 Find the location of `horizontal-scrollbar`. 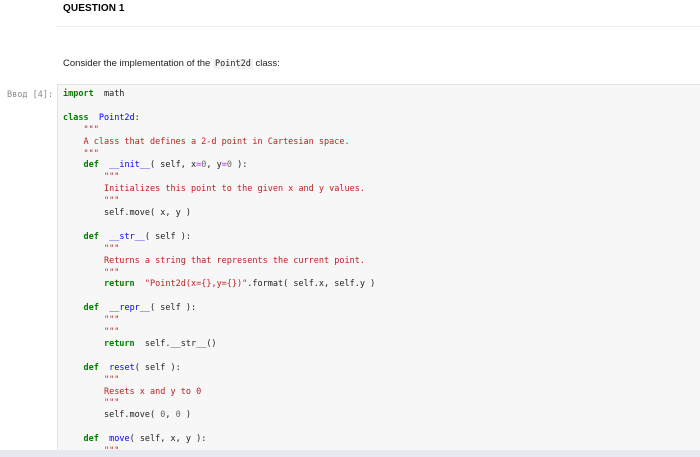

horizontal-scrollbar is located at coordinates (350, 453).